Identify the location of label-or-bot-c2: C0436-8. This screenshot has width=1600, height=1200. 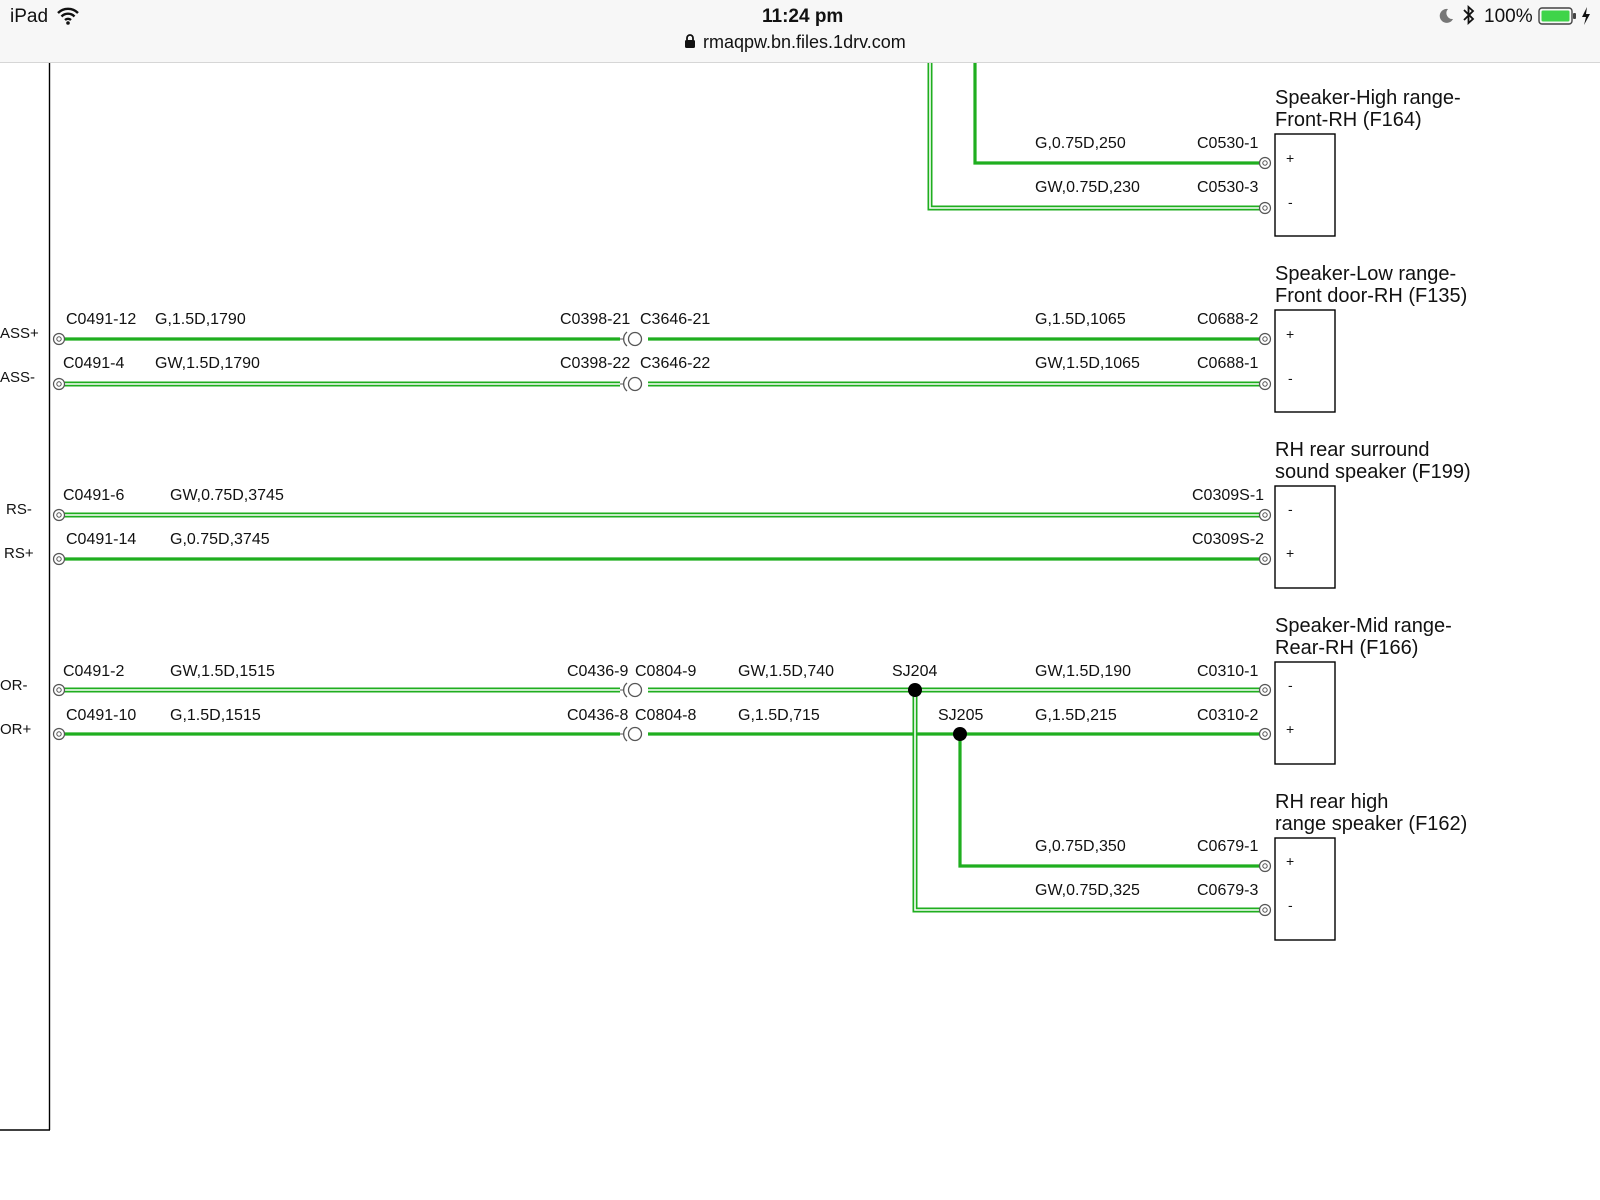
(597, 715).